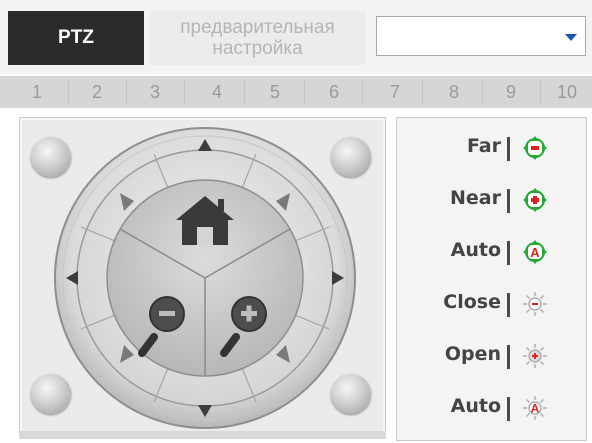 The height and width of the screenshot is (443, 592). I want to click on iris-close-icon, so click(535, 304).